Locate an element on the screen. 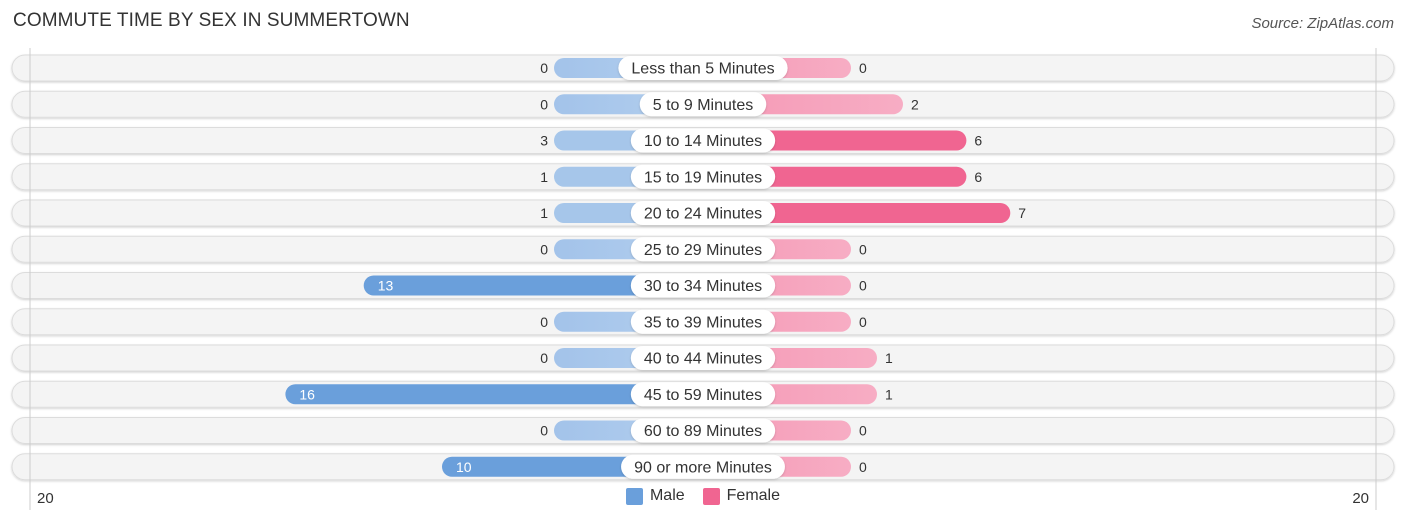 The image size is (1406, 523). chart-row: 0 1 40 to 44 Minutes is located at coordinates (703, 358).